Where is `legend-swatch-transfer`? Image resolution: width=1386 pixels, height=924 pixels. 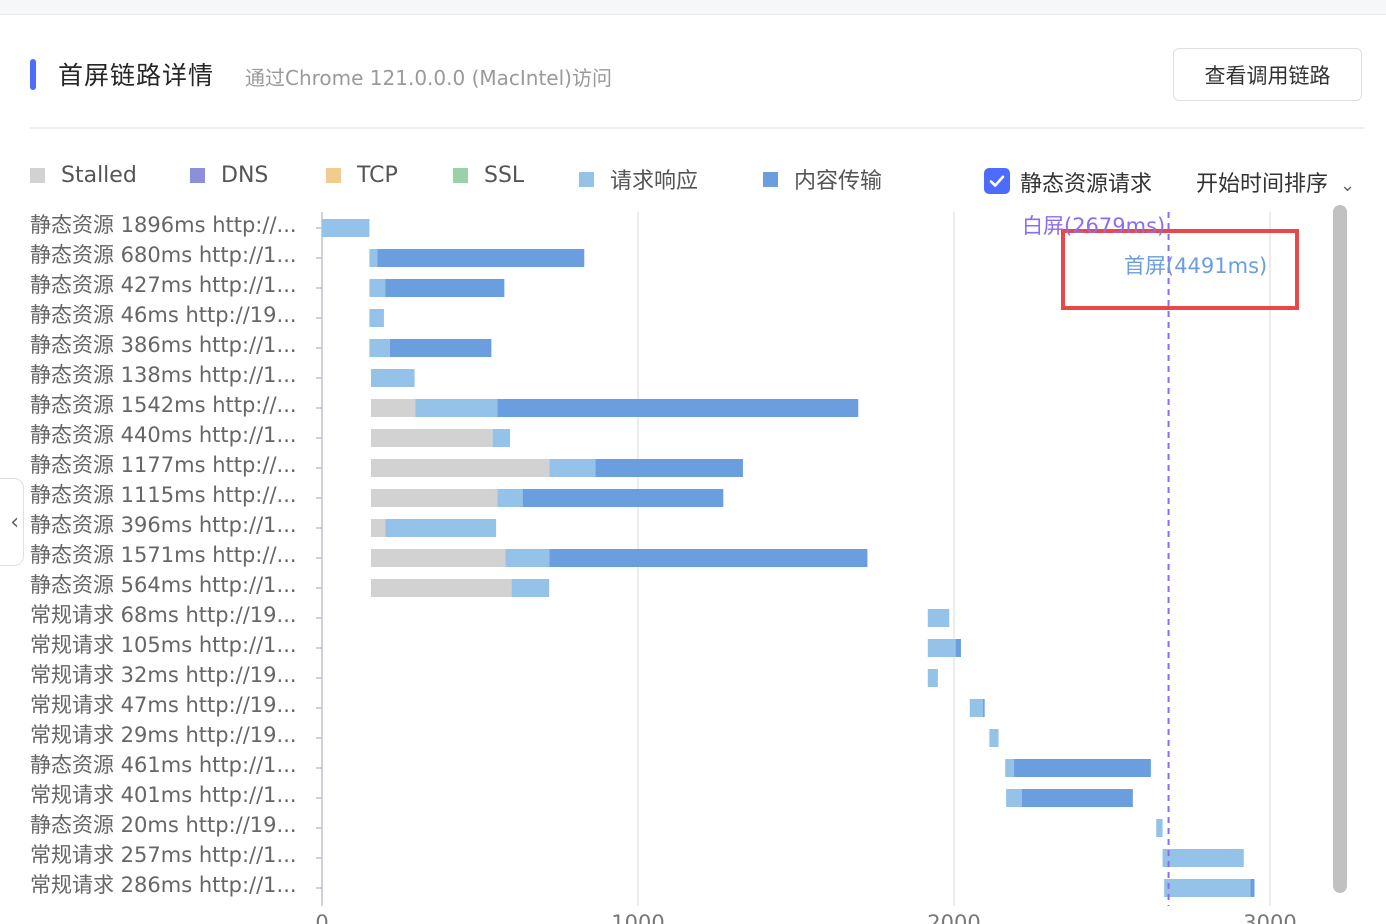 legend-swatch-transfer is located at coordinates (770, 179).